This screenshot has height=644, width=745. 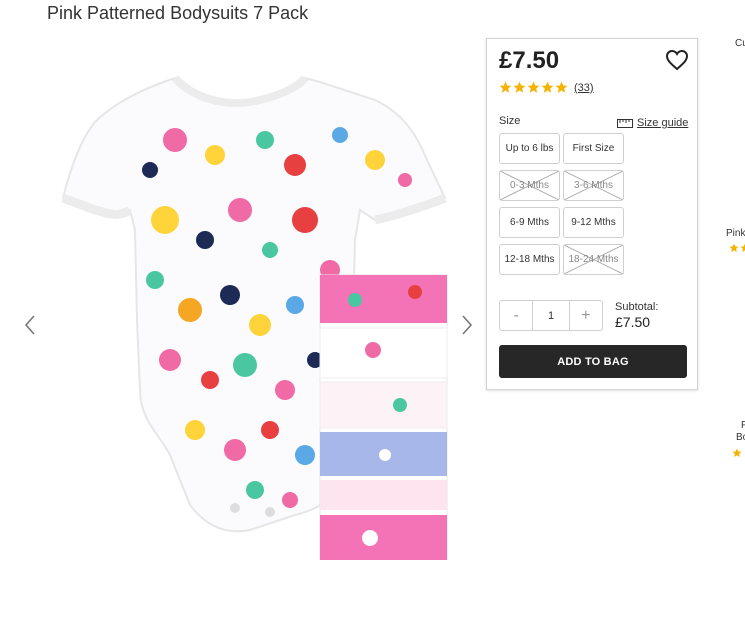 I want to click on add-to-bag-button: ADD TO BAG, so click(x=593, y=361).